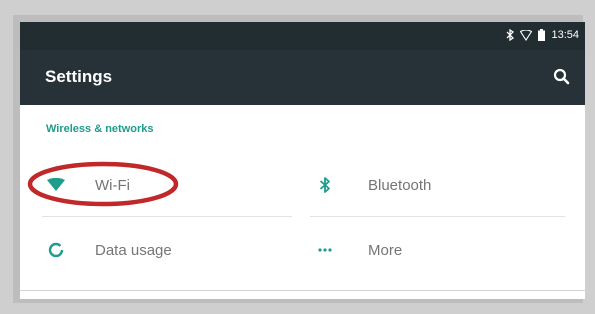 The width and height of the screenshot is (595, 314). I want to click on more-label: More, so click(385, 250).